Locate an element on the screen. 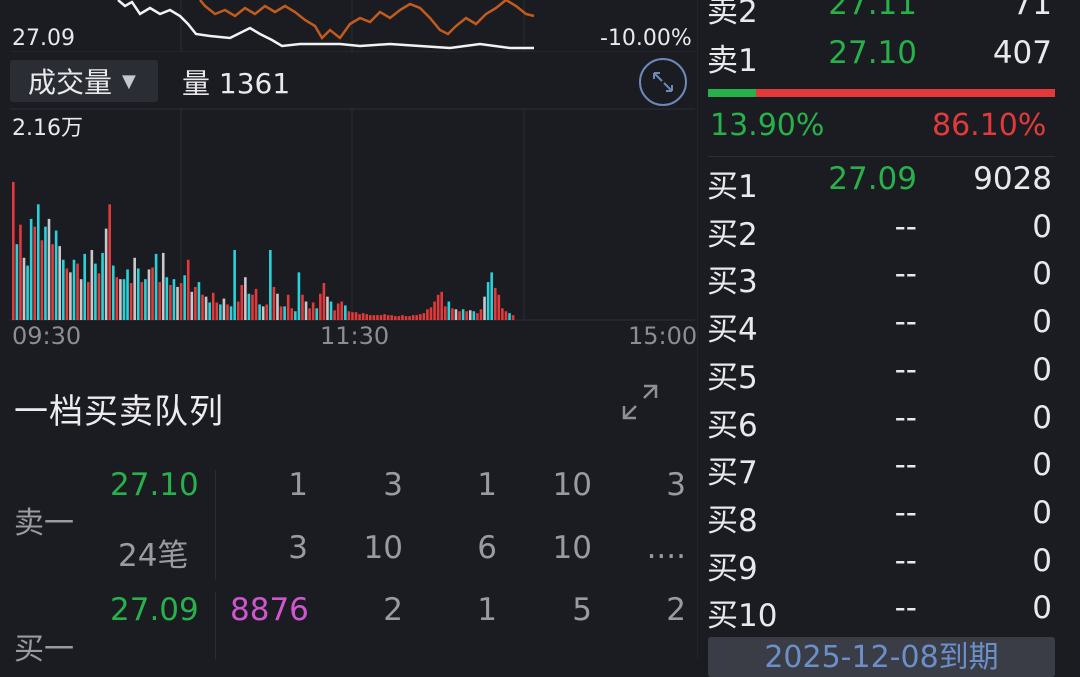  indicator-selector: 成交量 ▼ is located at coordinates (84, 81).